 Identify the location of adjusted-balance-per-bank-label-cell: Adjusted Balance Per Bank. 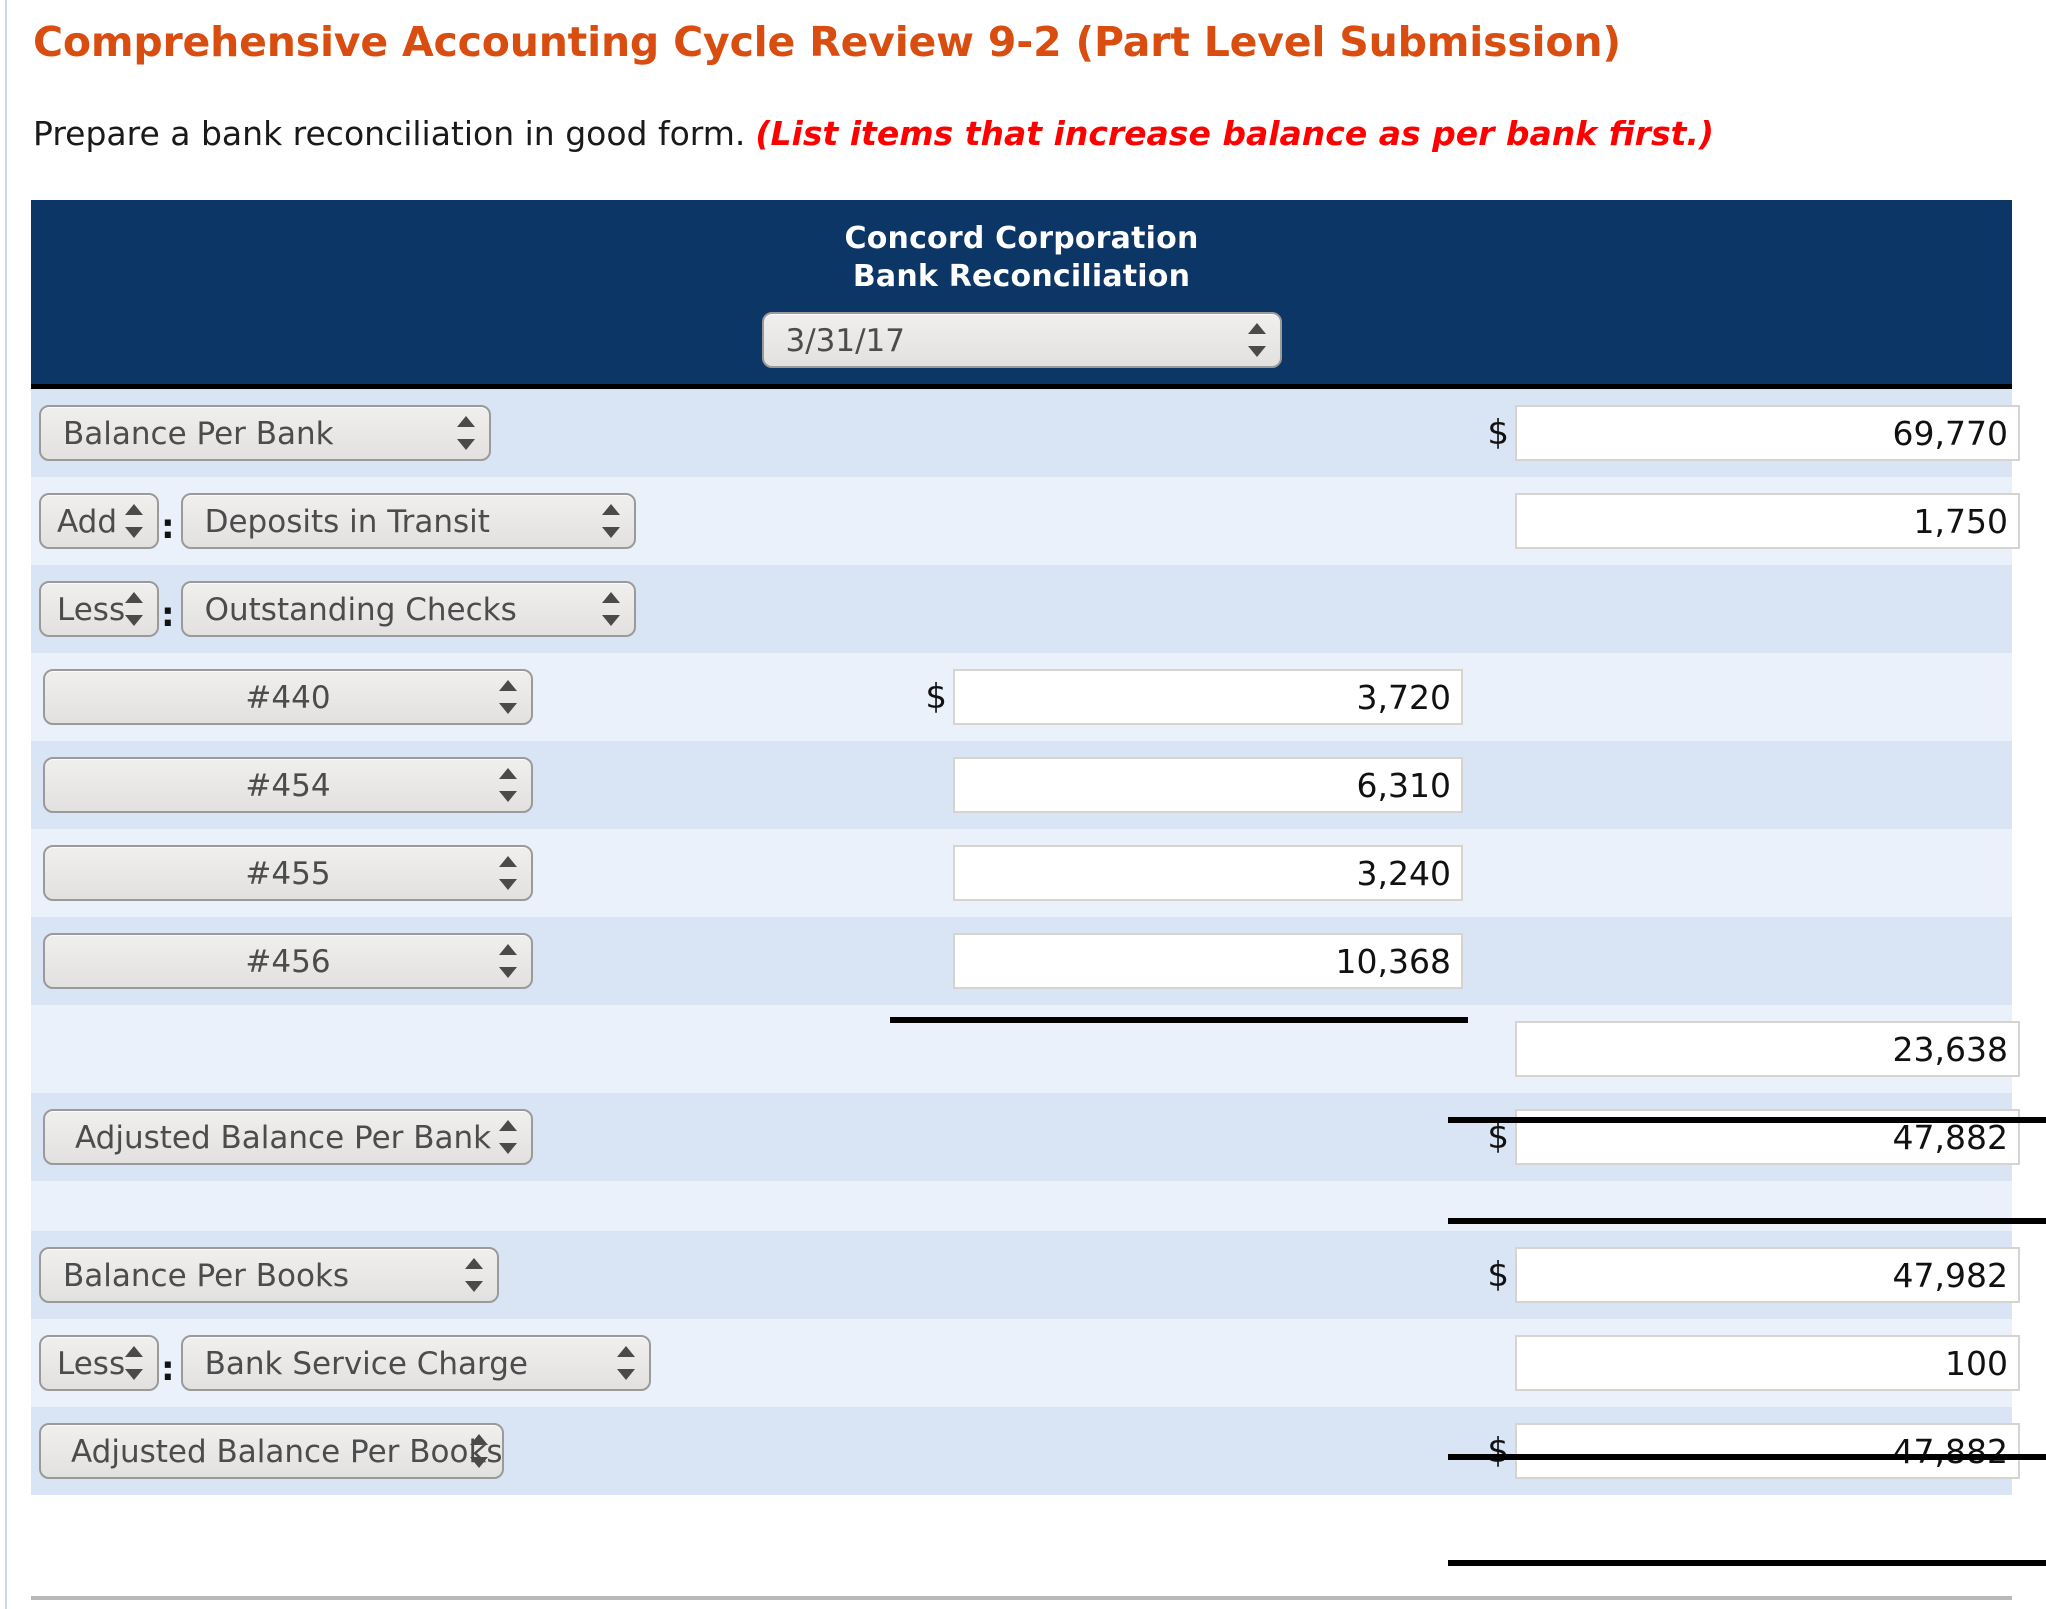
(471, 1137).